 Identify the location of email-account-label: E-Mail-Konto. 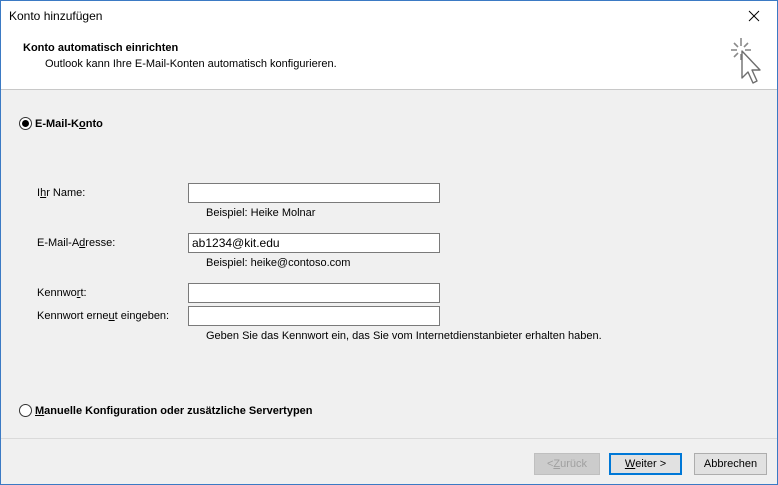
(69, 124).